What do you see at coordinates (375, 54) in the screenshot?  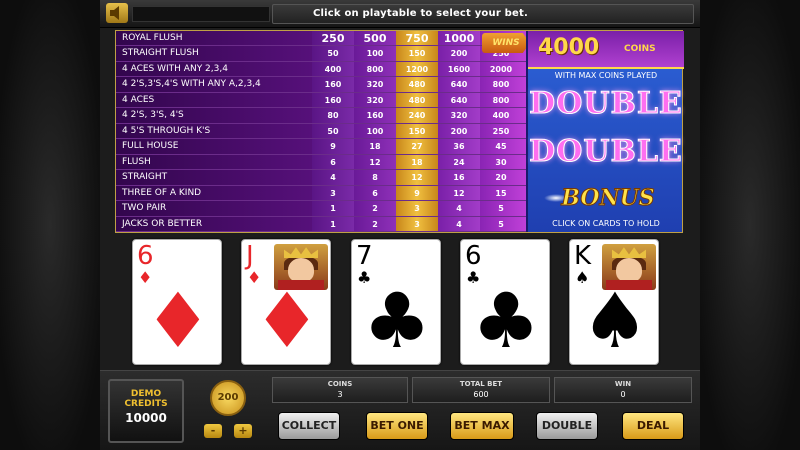 I see `paytable-payout: 100` at bounding box center [375, 54].